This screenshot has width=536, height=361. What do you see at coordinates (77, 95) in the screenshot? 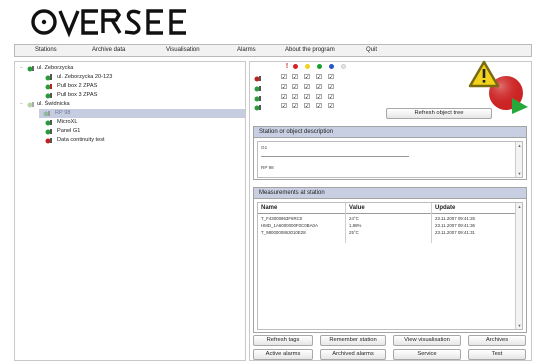
I see `tree-item-label: Pull box 3 ZPAS` at bounding box center [77, 95].